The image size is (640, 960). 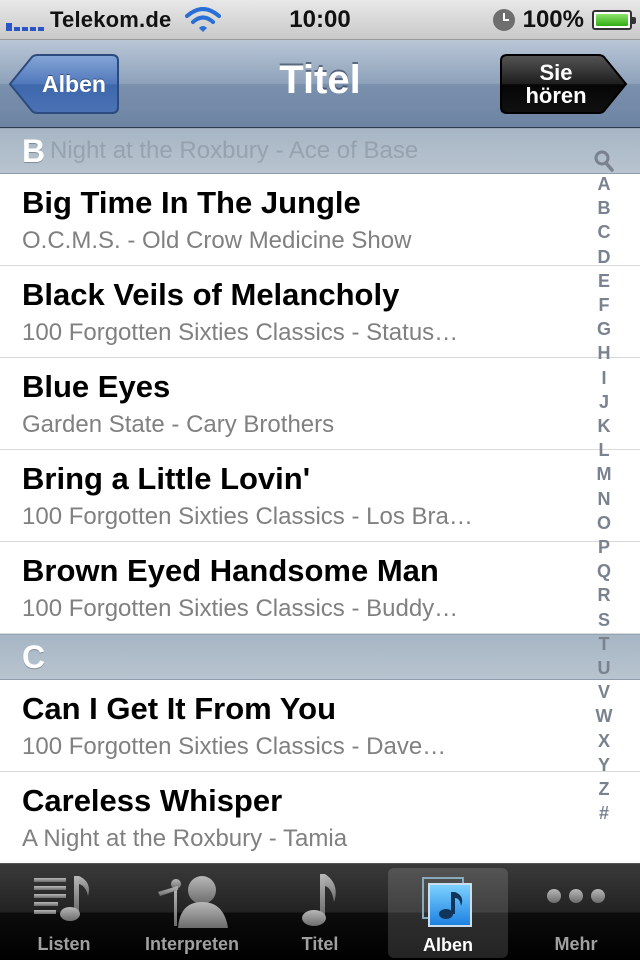 I want to click on index-letter: K, so click(x=604, y=426).